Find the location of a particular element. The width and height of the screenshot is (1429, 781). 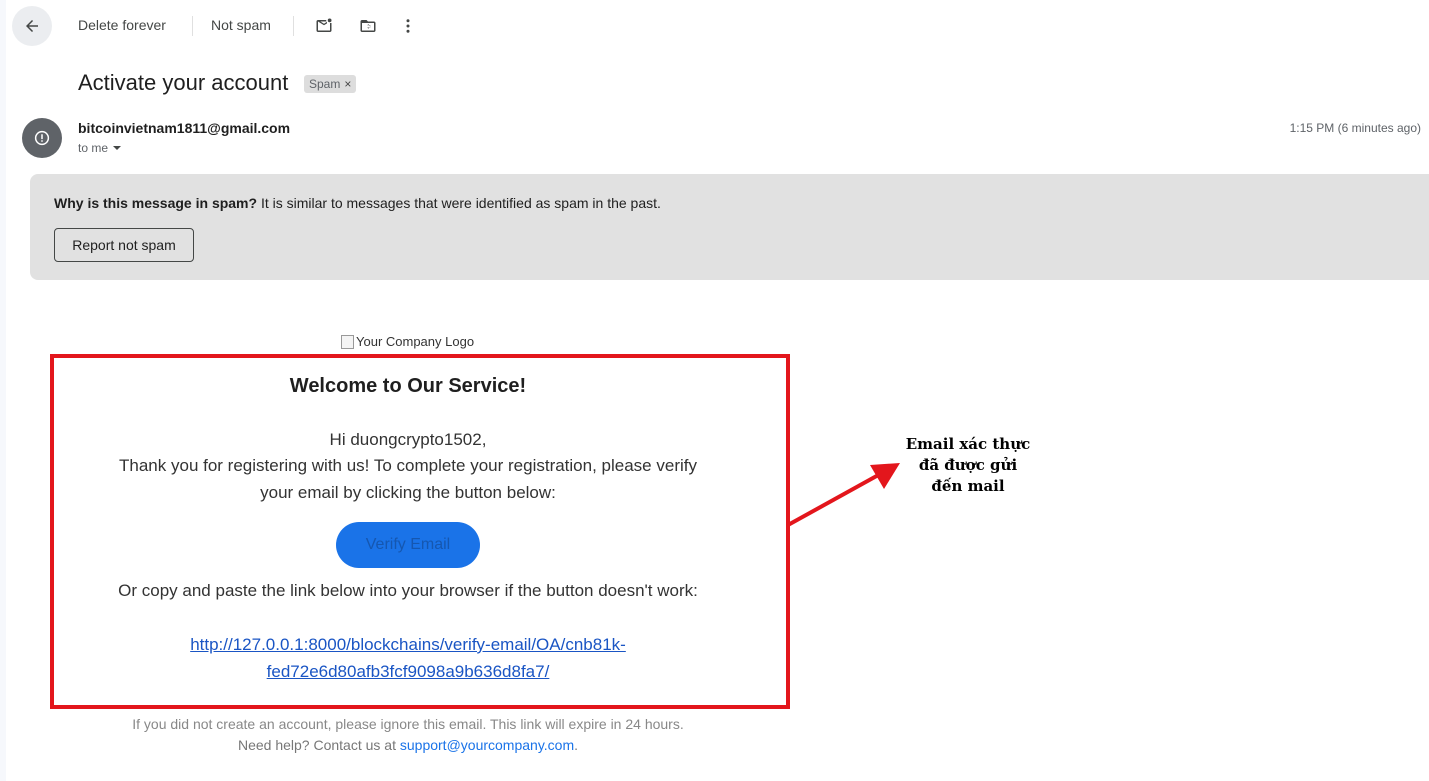

spam-label-text: Spam is located at coordinates (325, 84).